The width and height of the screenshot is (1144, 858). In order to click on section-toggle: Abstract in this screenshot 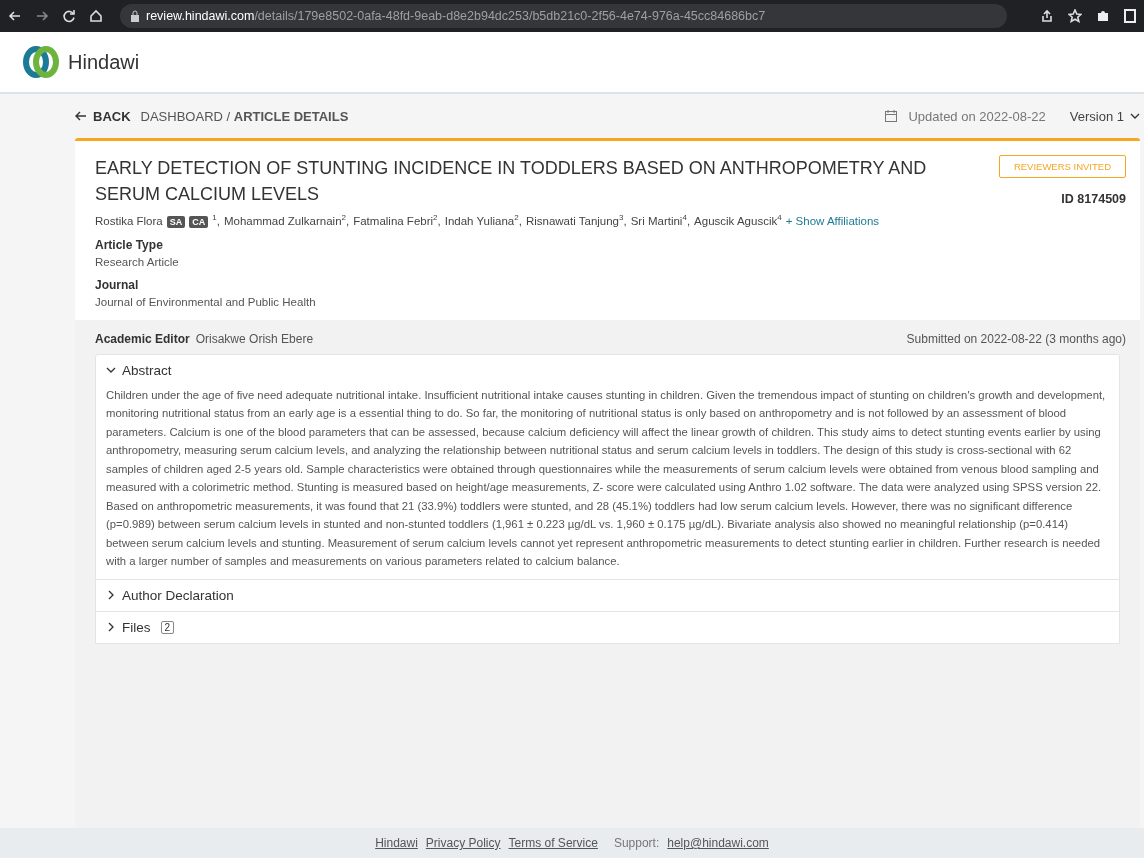, I will do `click(607, 370)`.